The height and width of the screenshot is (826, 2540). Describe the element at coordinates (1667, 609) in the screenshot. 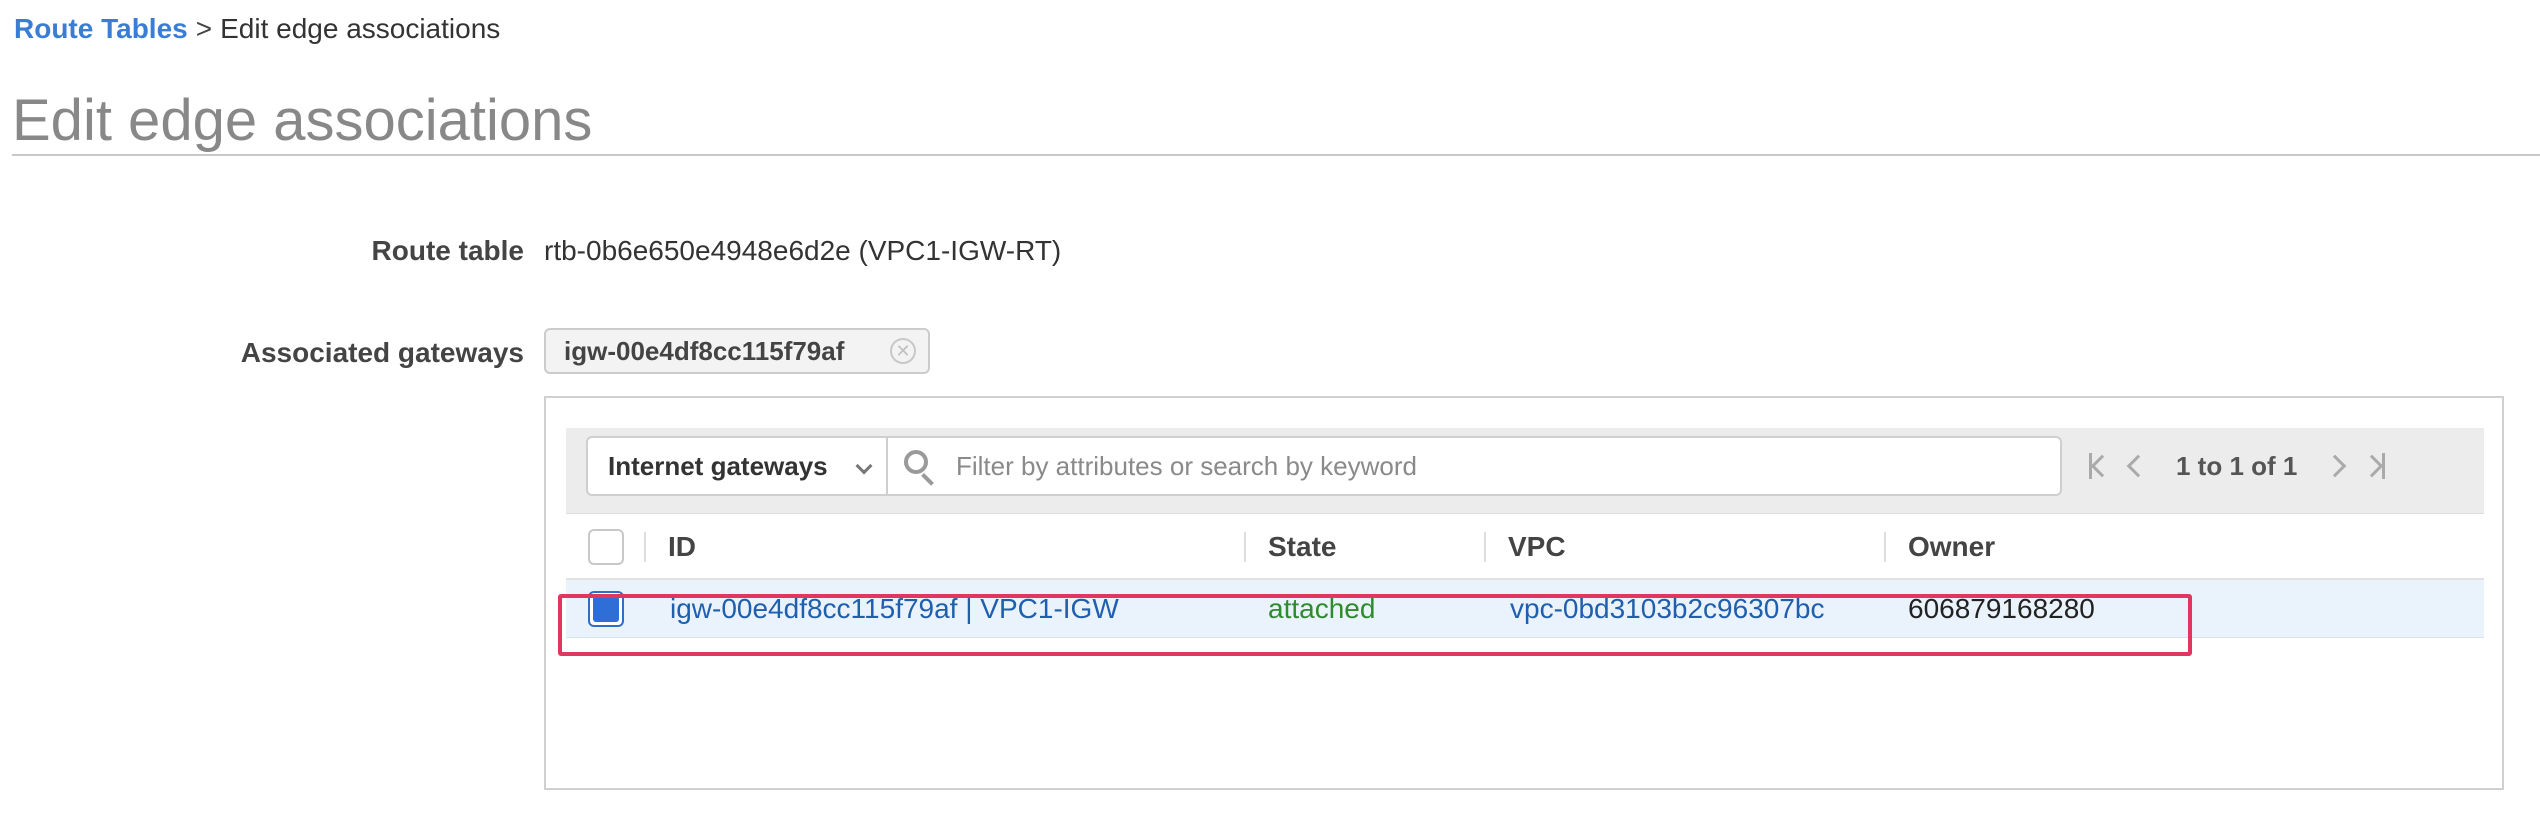

I see `vpc-id-link: vpc-0bd3103b2c96307bc` at that location.